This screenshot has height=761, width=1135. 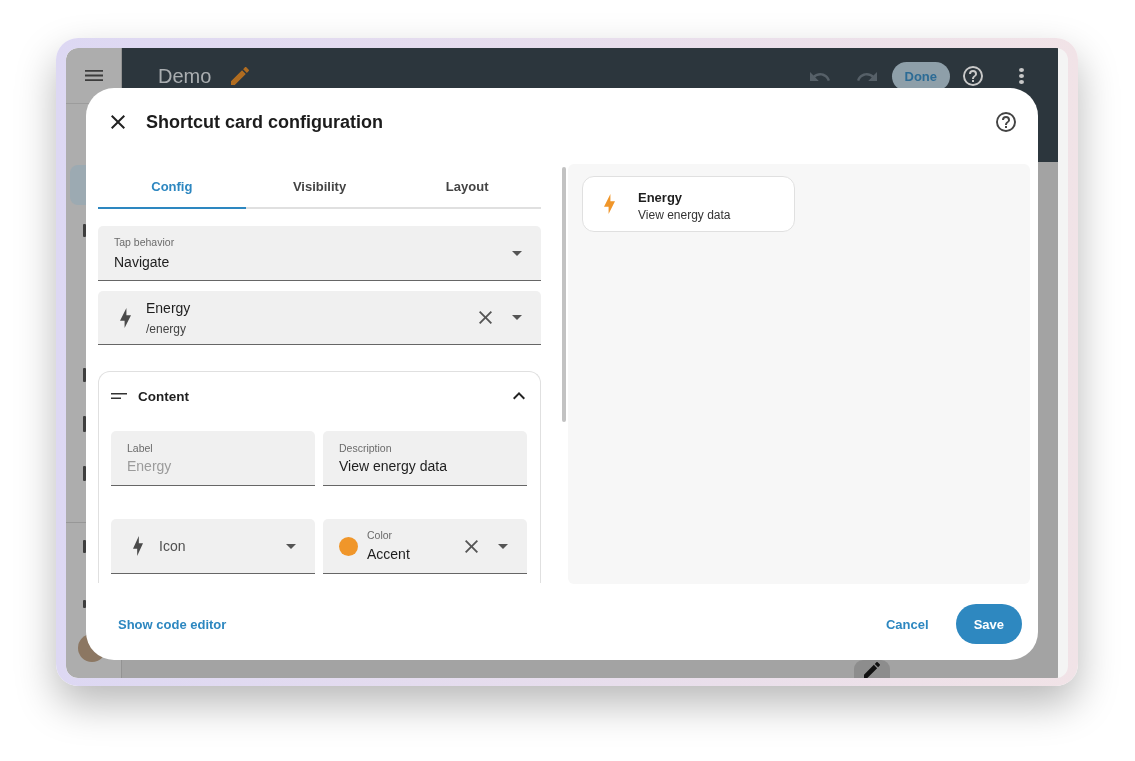 What do you see at coordinates (118, 122) in the screenshot?
I see `close-icon` at bounding box center [118, 122].